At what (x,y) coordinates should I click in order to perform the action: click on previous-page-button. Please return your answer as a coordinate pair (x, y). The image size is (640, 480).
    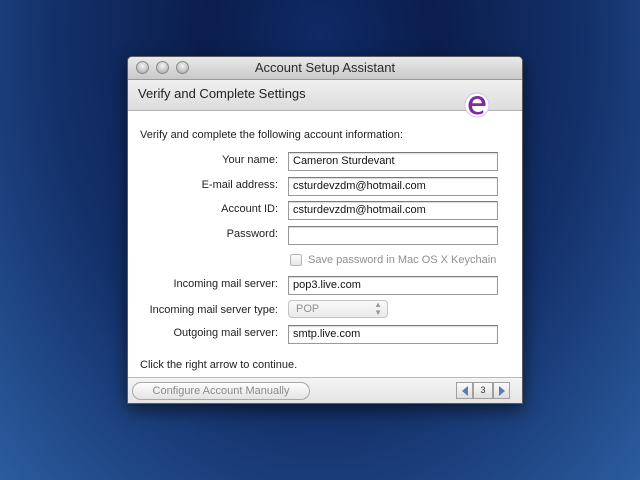
    Looking at the image, I should click on (464, 390).